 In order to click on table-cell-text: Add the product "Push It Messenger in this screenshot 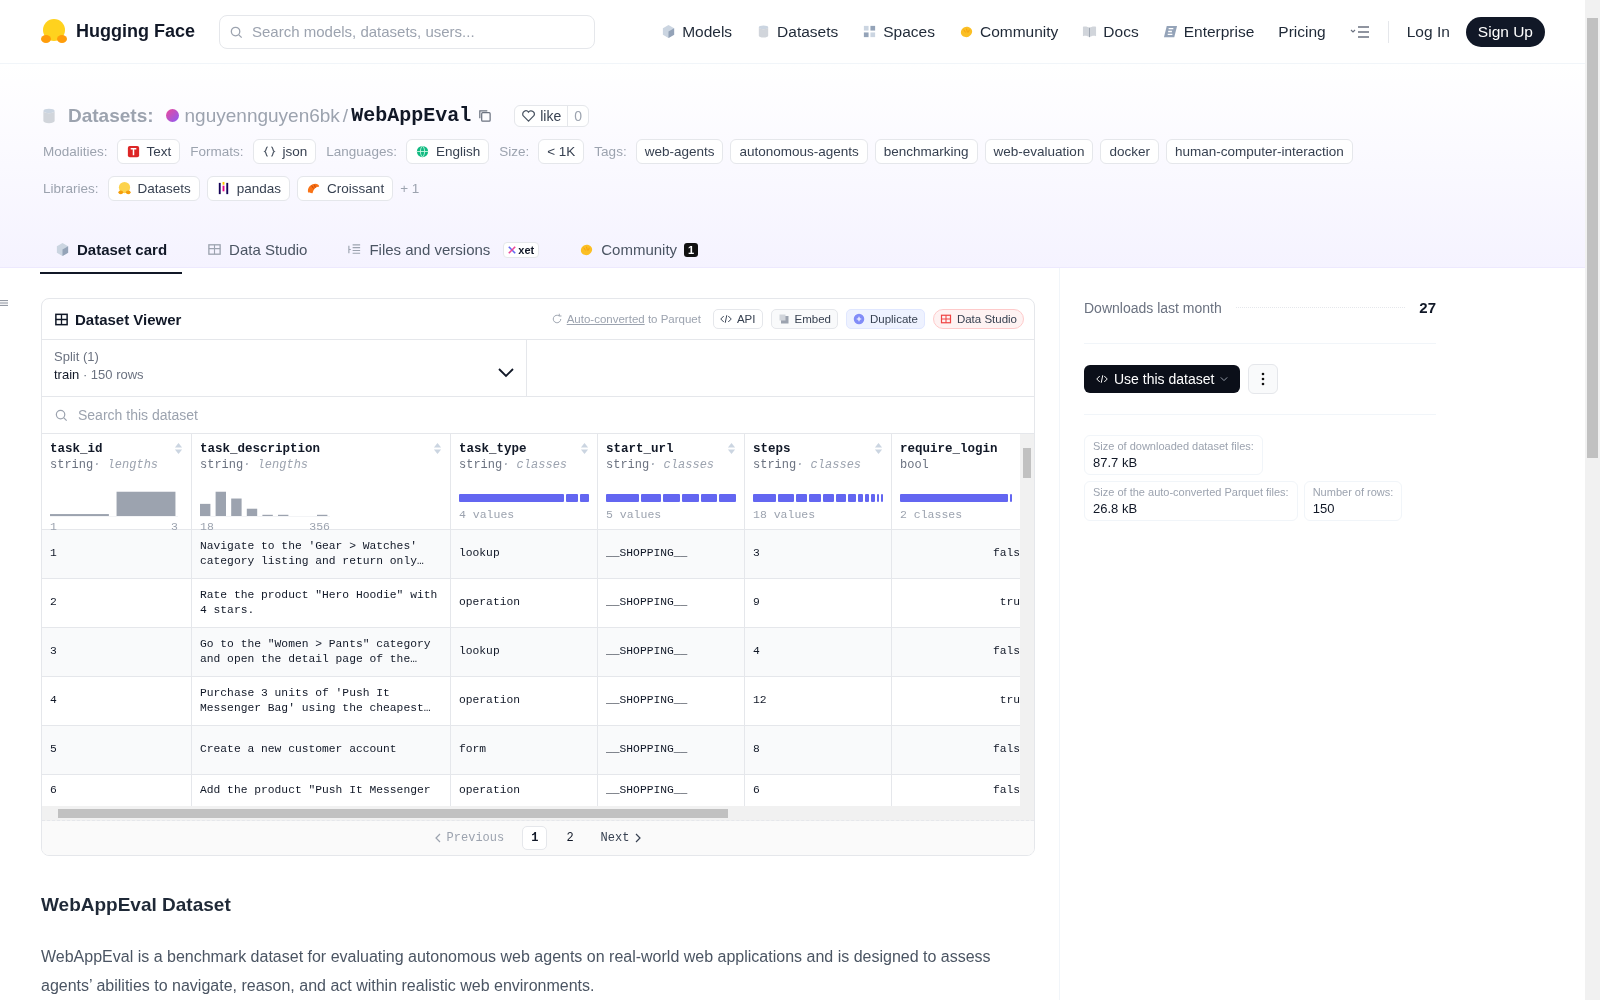, I will do `click(315, 790)`.